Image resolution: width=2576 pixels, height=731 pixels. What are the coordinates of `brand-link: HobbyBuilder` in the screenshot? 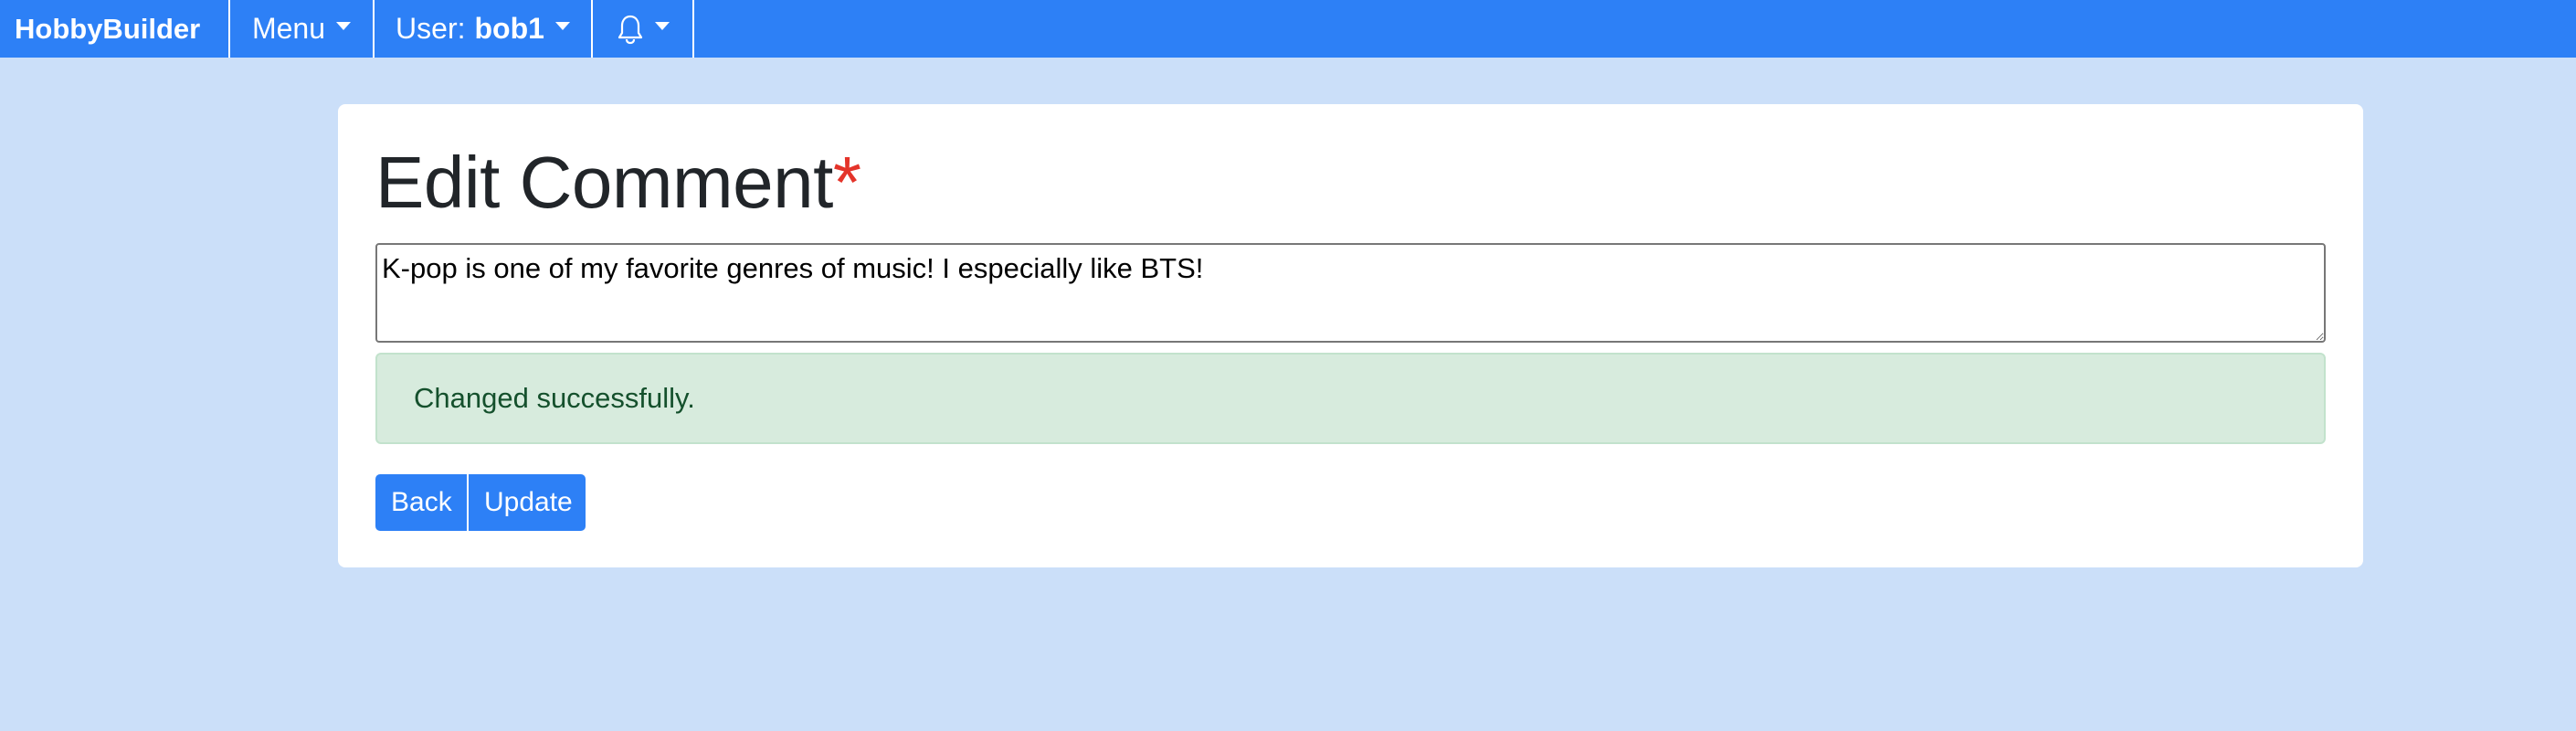 It's located at (115, 29).